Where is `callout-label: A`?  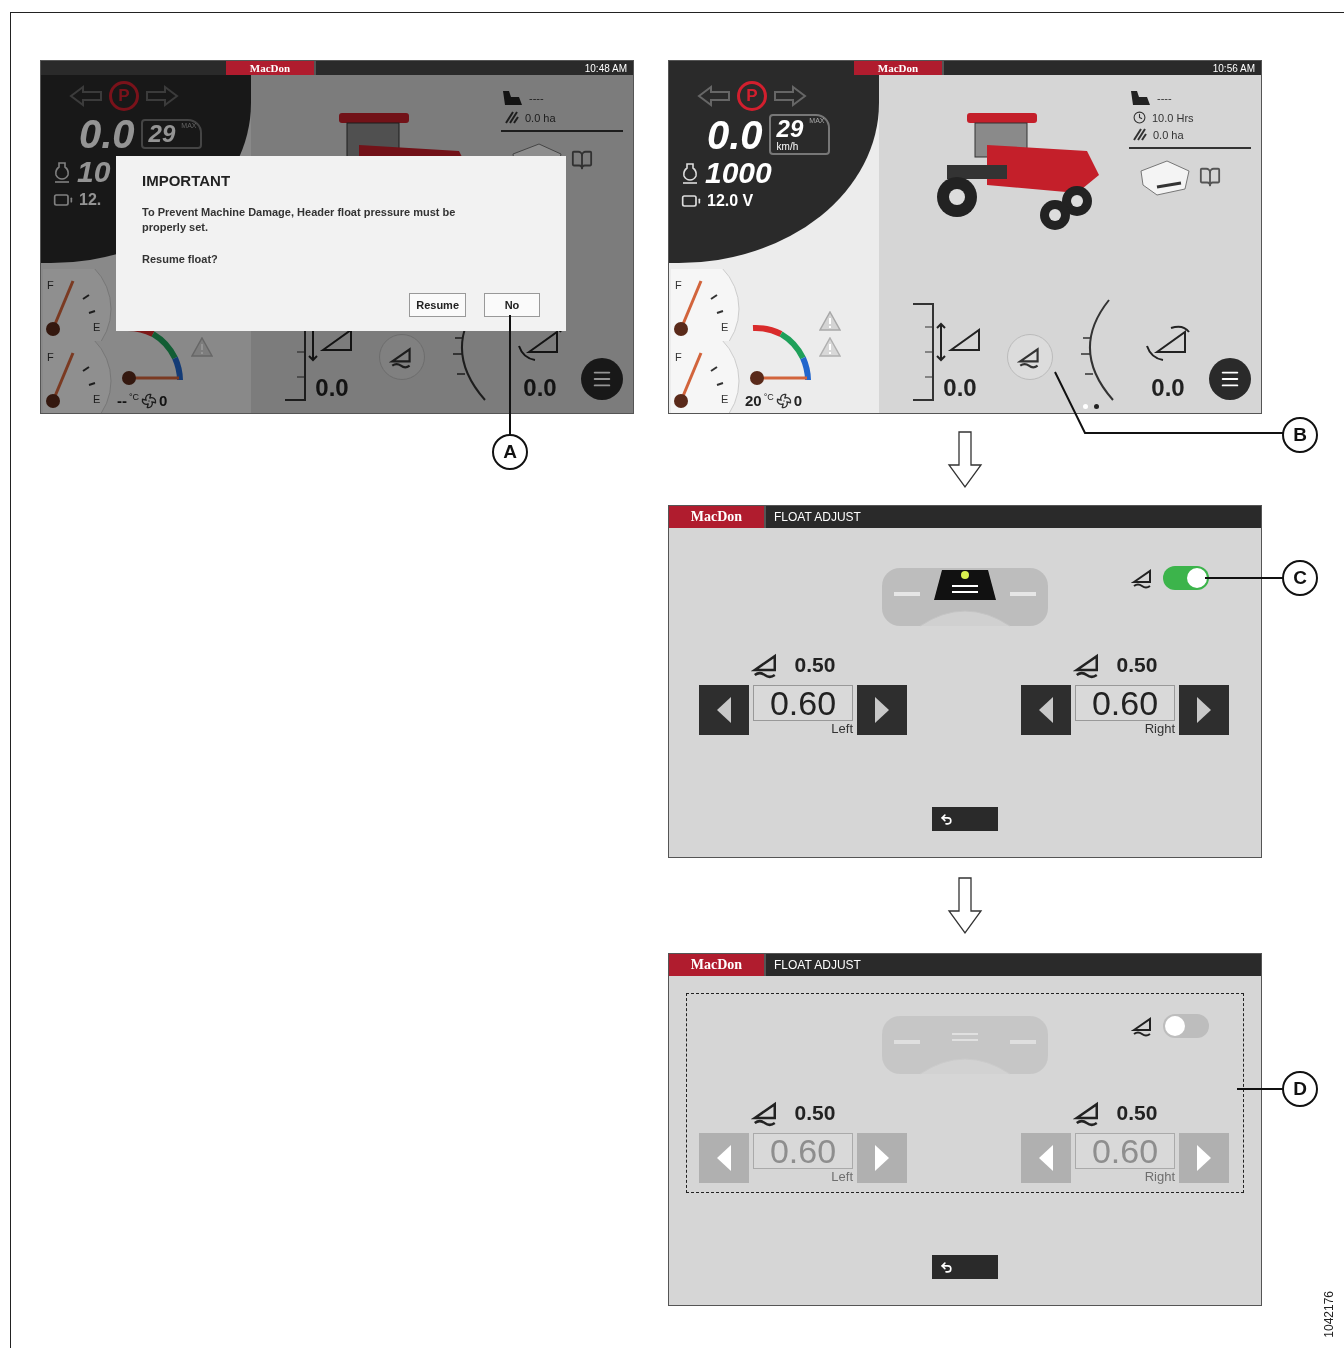
callout-label: A is located at coordinates (510, 452).